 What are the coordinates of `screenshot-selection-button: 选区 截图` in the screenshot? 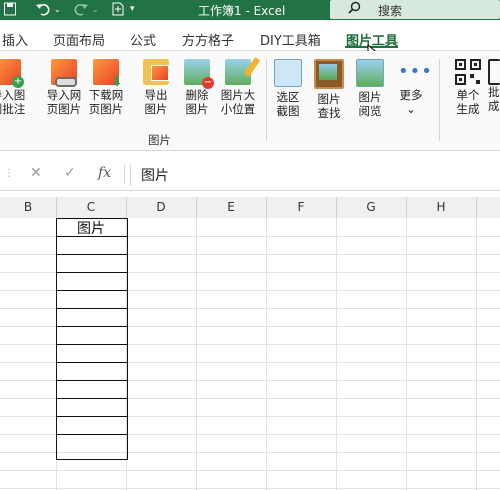 It's located at (288, 88).